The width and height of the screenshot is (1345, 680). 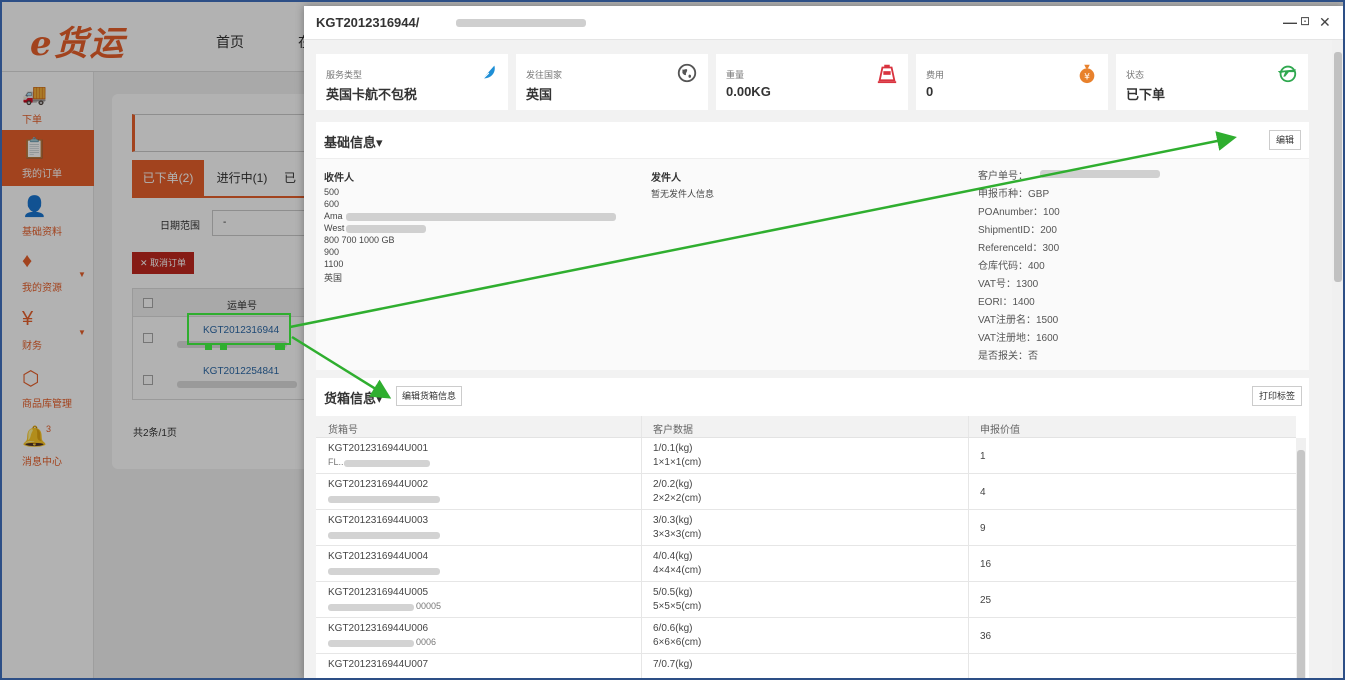 What do you see at coordinates (343, 430) in the screenshot?
I see `column-header-box-no: 货箱号` at bounding box center [343, 430].